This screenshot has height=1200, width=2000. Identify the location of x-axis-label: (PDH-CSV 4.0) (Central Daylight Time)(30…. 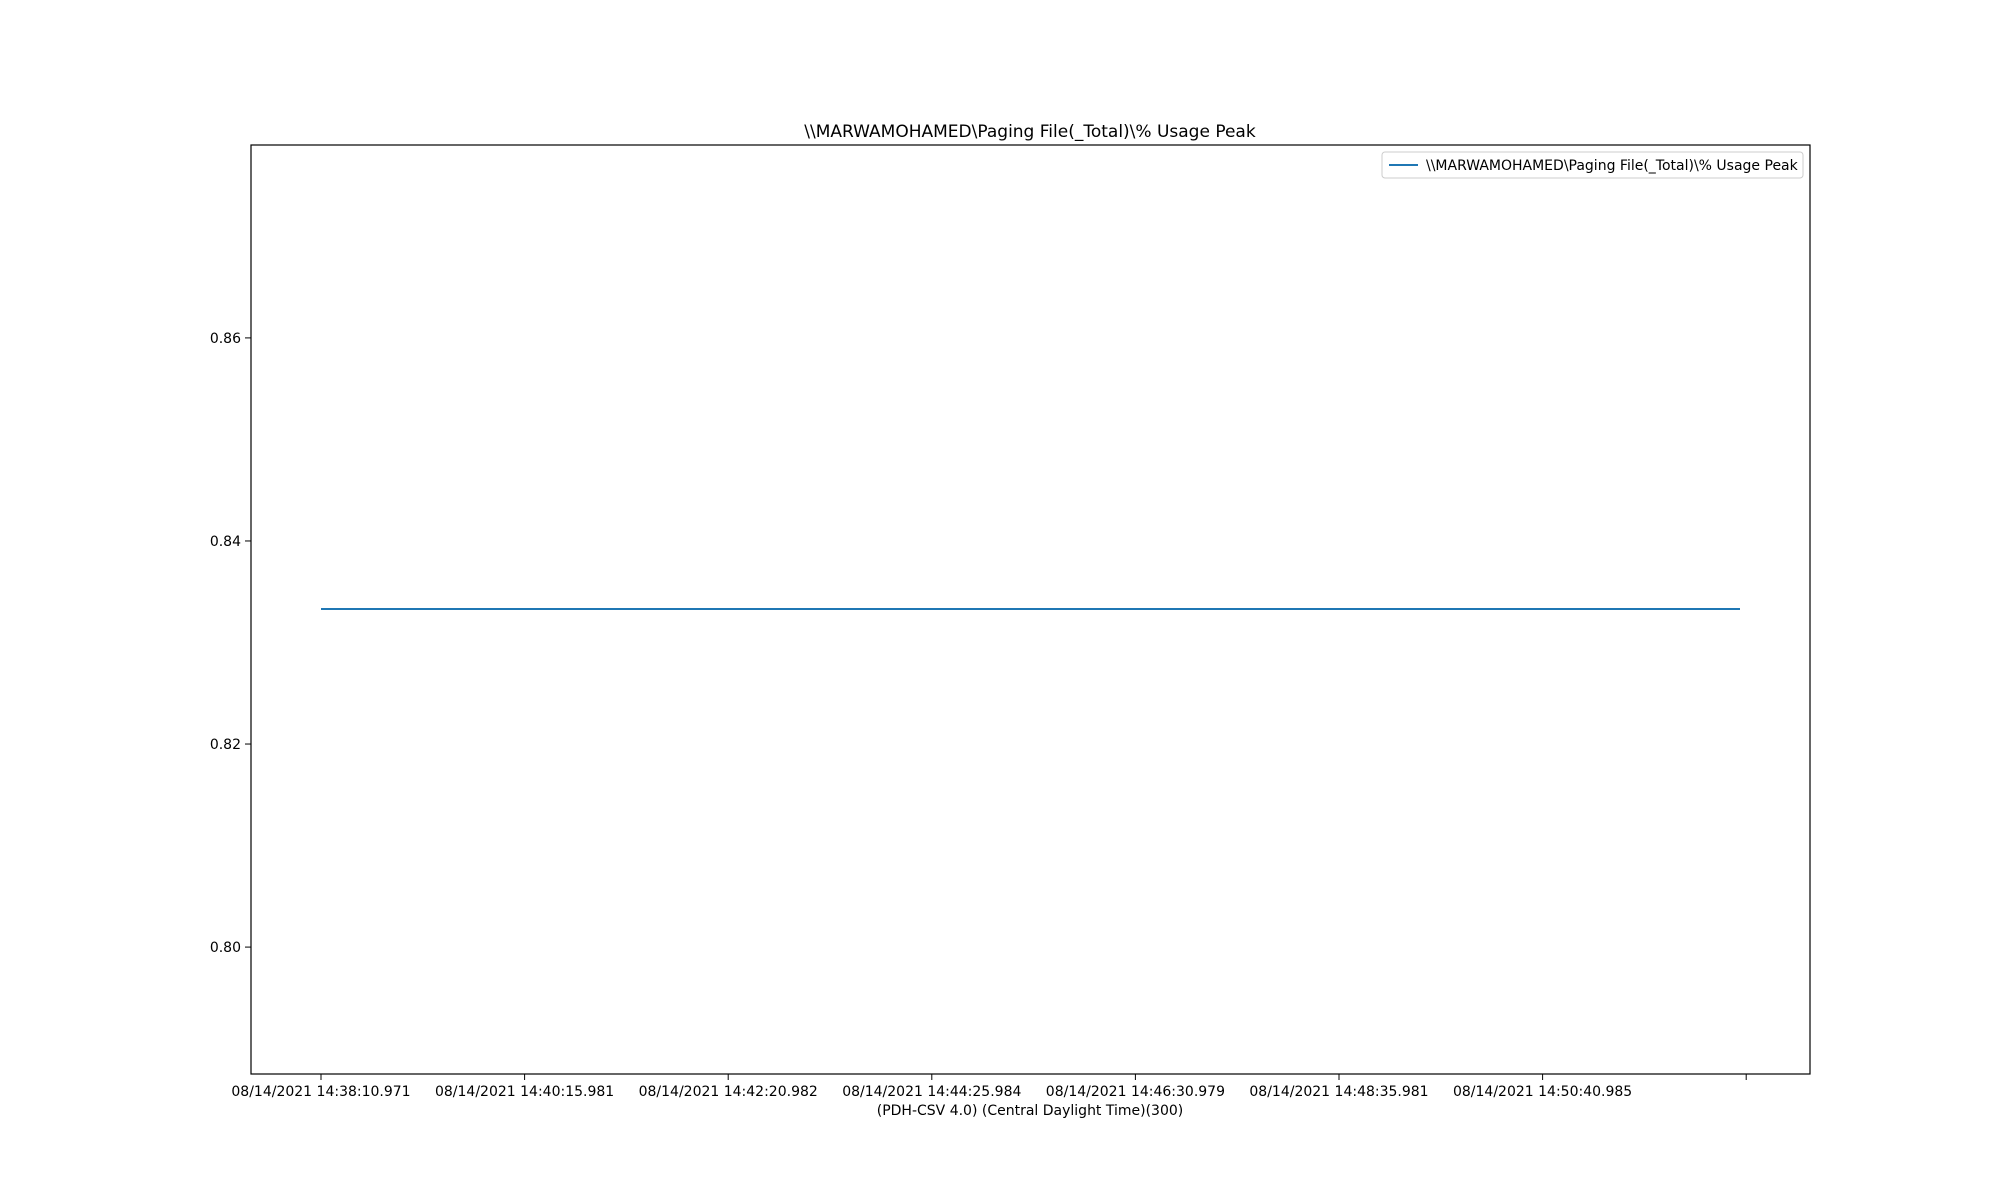
(1030, 1111).